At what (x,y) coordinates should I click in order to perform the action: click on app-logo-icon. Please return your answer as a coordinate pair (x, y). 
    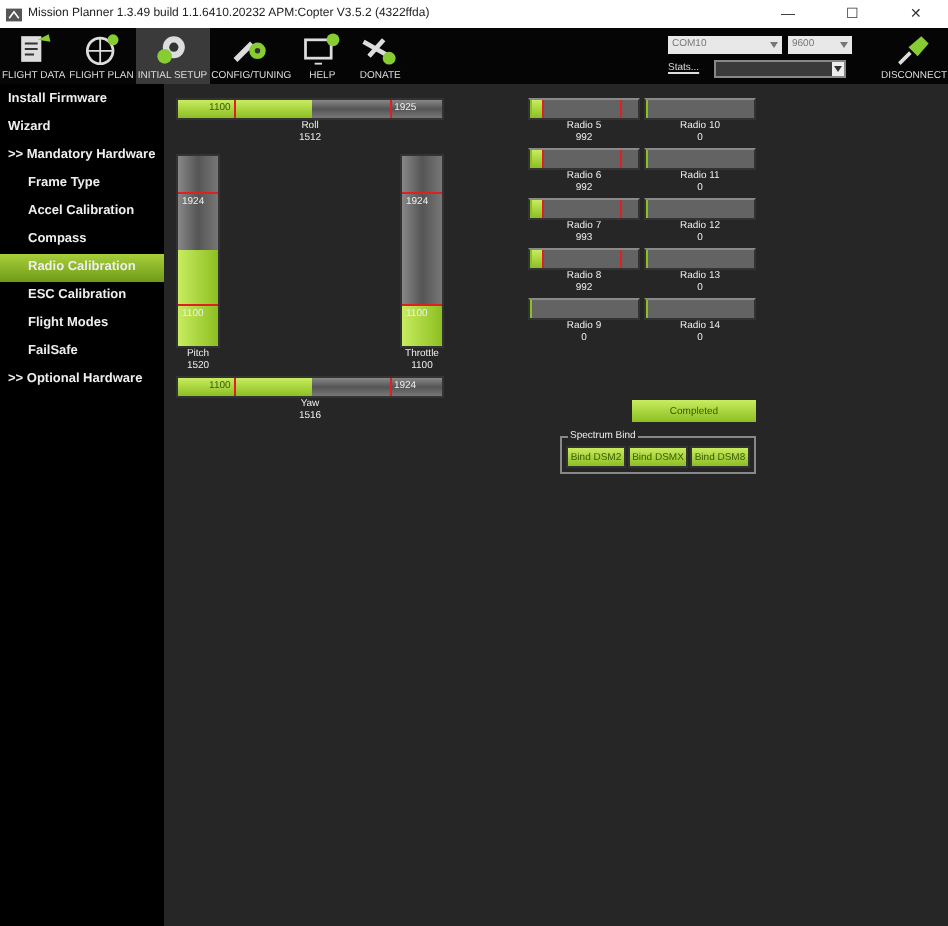
    Looking at the image, I should click on (14, 14).